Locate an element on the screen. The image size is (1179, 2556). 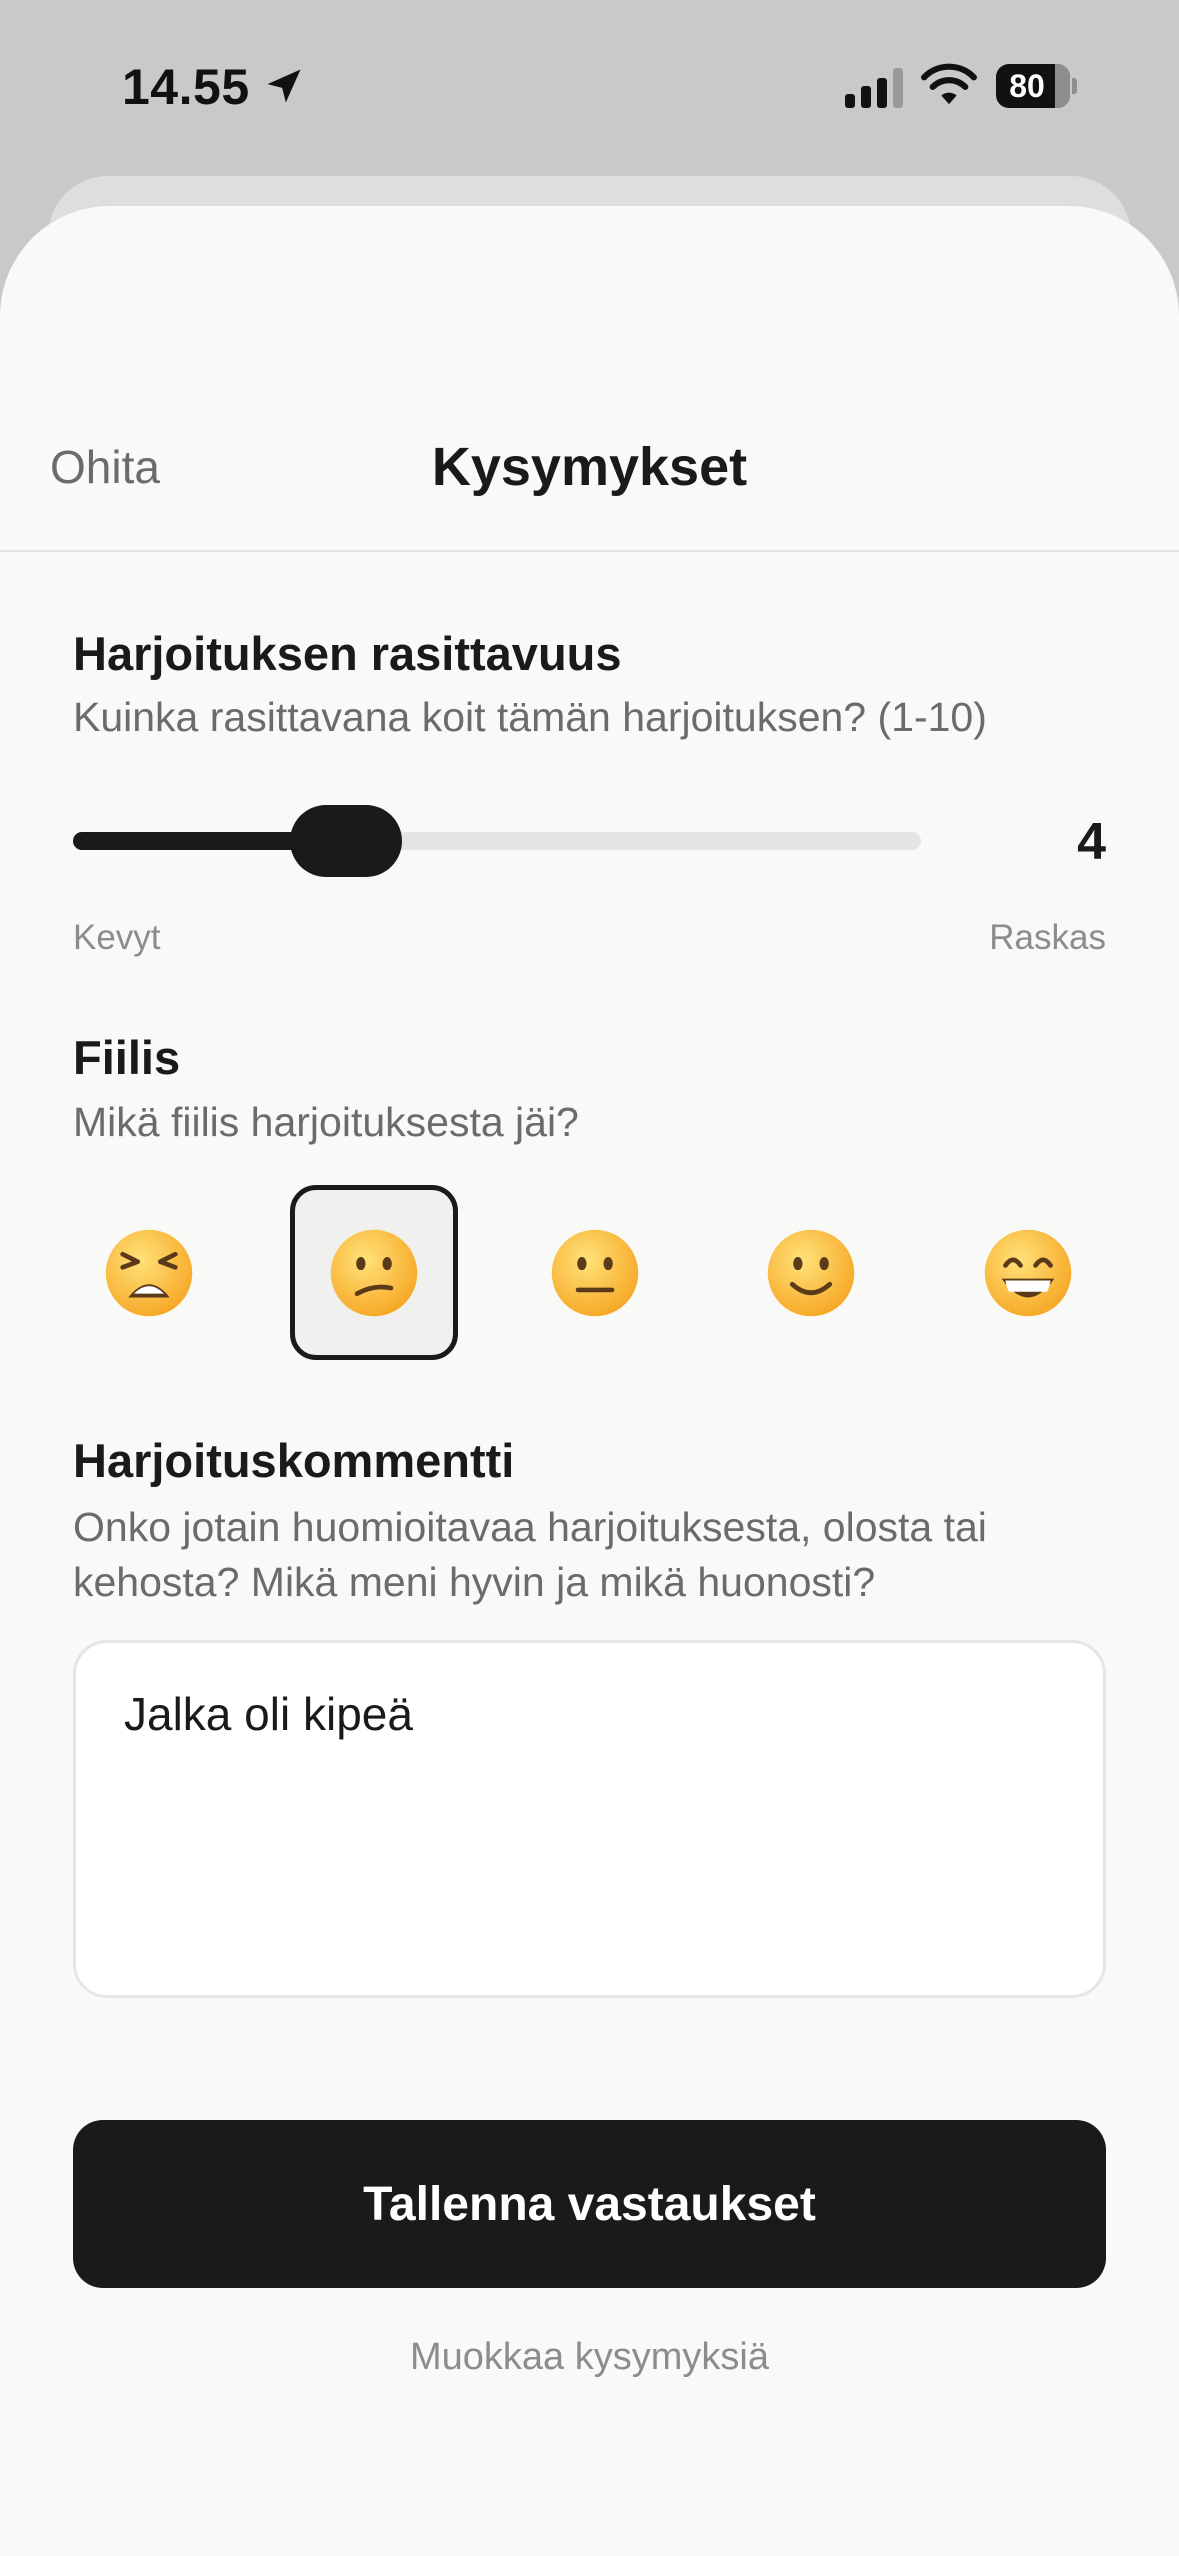
sheet-header: Ohita Kysymykset is located at coordinates (589, 478).